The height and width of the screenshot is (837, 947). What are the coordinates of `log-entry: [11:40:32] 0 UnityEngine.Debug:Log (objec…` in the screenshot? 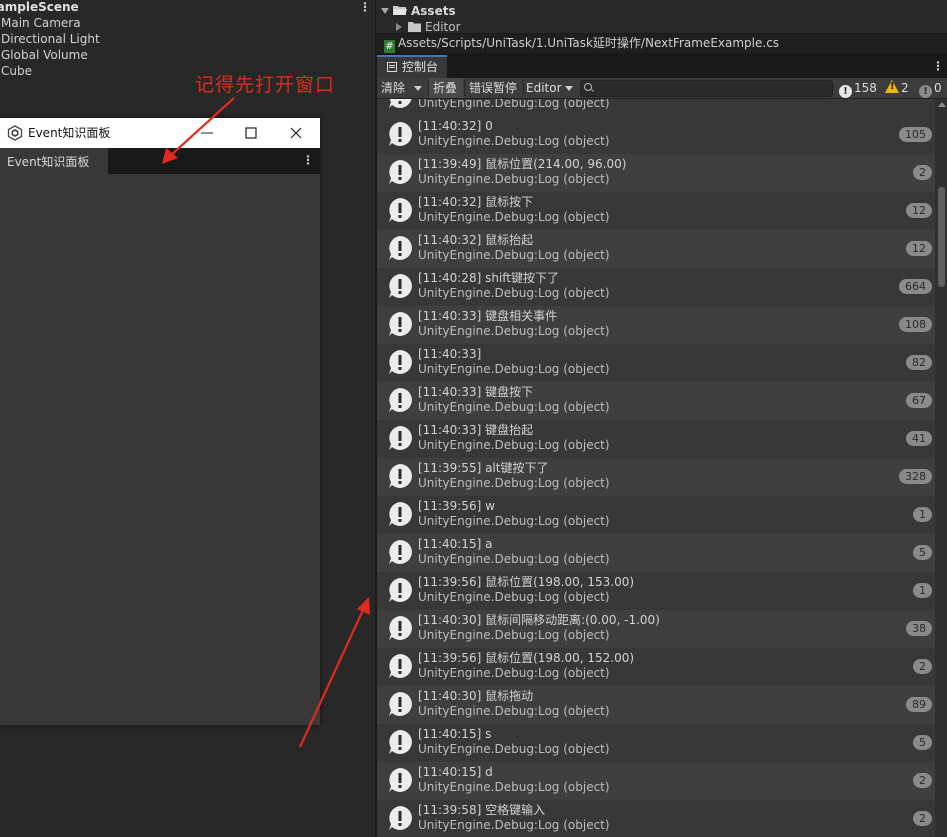 It's located at (656, 135).